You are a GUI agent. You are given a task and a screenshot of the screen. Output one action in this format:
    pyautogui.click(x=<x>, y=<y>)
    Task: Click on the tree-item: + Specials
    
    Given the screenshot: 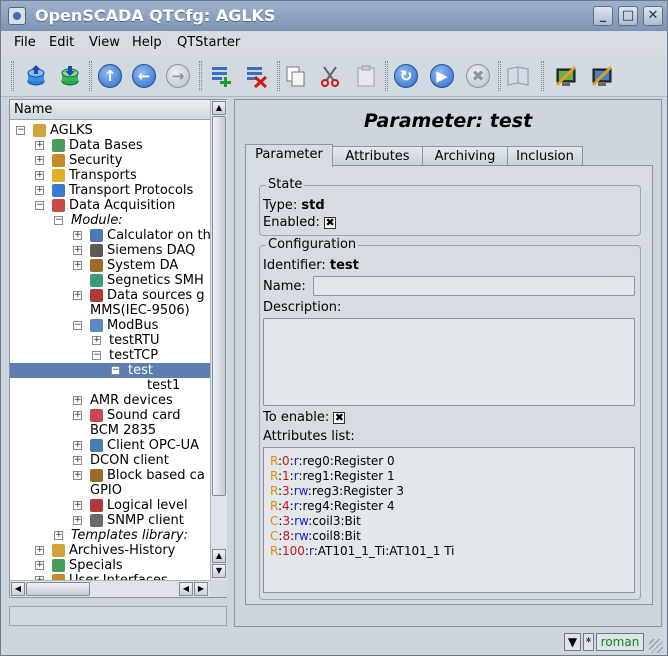 What is the action you would take?
    pyautogui.click(x=110, y=565)
    